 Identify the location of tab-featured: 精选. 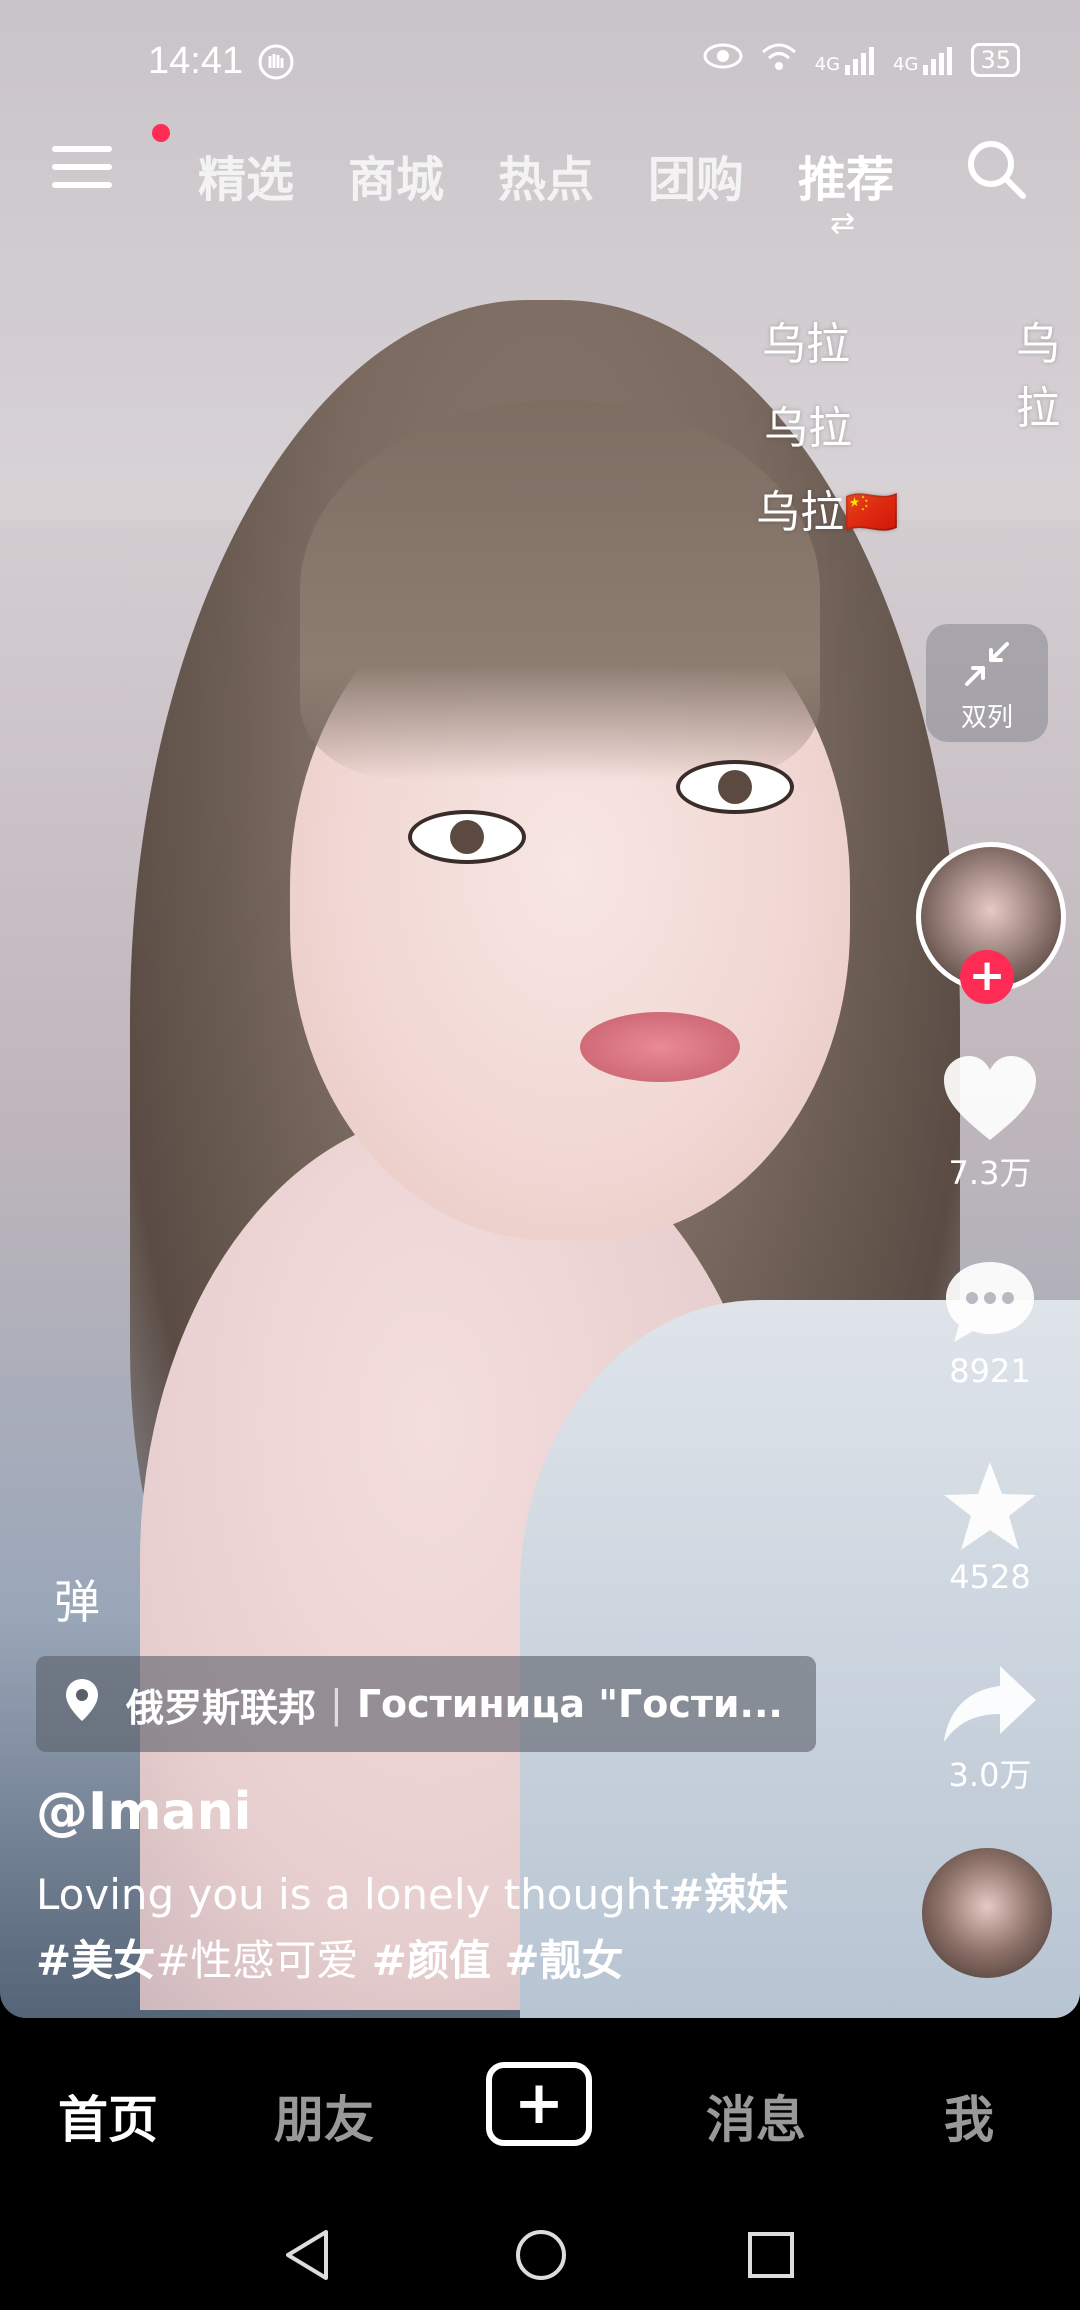
(246, 175).